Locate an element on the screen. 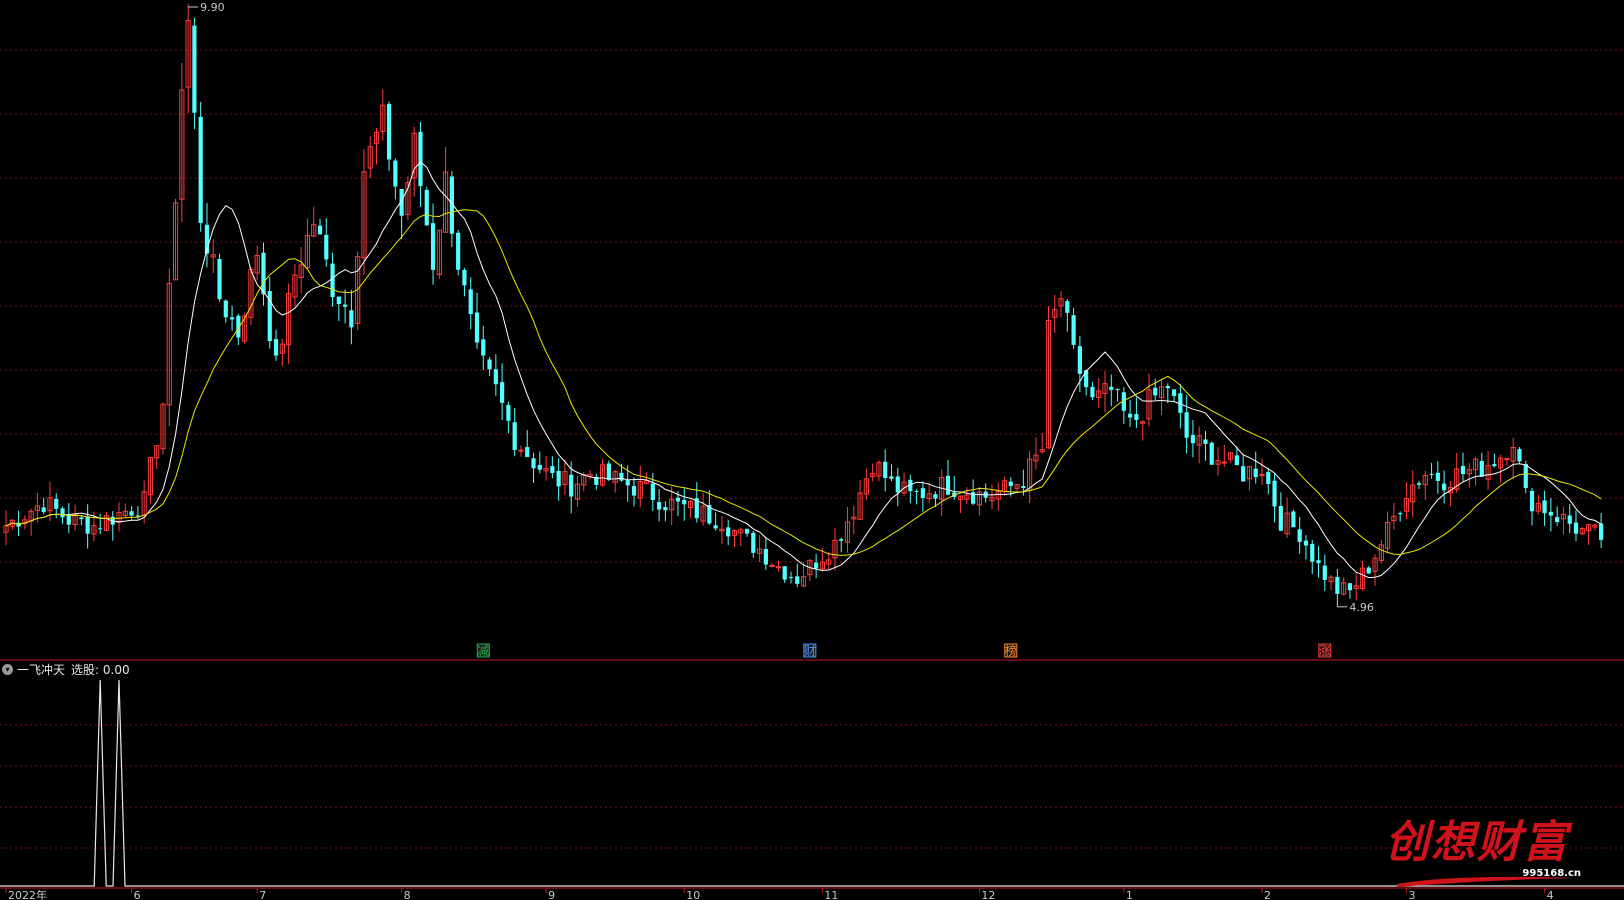 The image size is (1624, 900). x-tick-label: 2022年 is located at coordinates (27, 894).